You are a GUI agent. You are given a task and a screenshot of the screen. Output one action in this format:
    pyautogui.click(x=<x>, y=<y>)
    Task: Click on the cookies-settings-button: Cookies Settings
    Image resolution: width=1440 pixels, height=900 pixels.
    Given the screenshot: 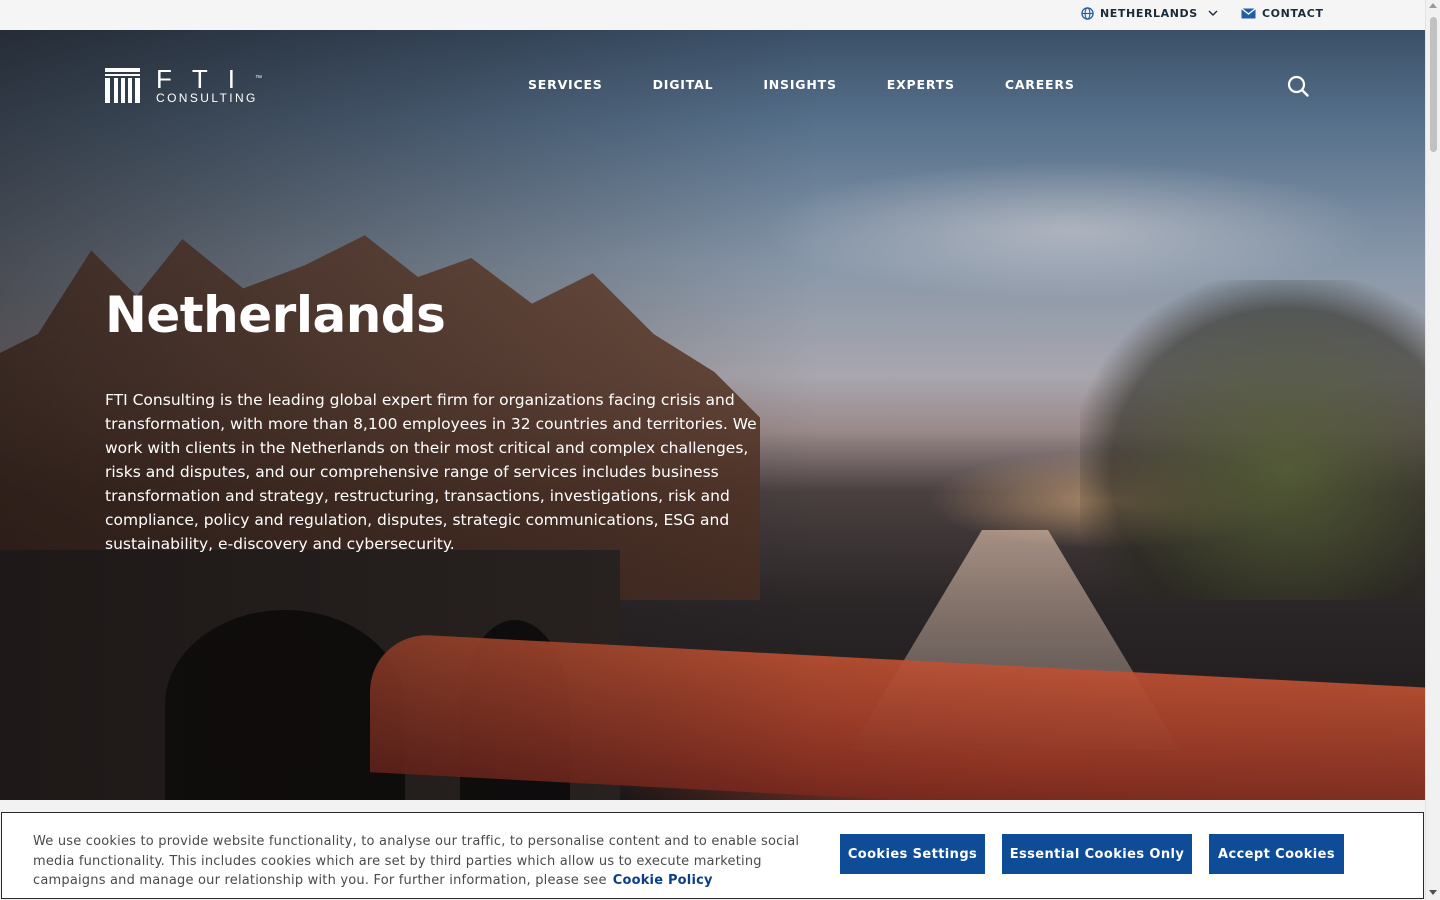 What is the action you would take?
    pyautogui.click(x=912, y=854)
    